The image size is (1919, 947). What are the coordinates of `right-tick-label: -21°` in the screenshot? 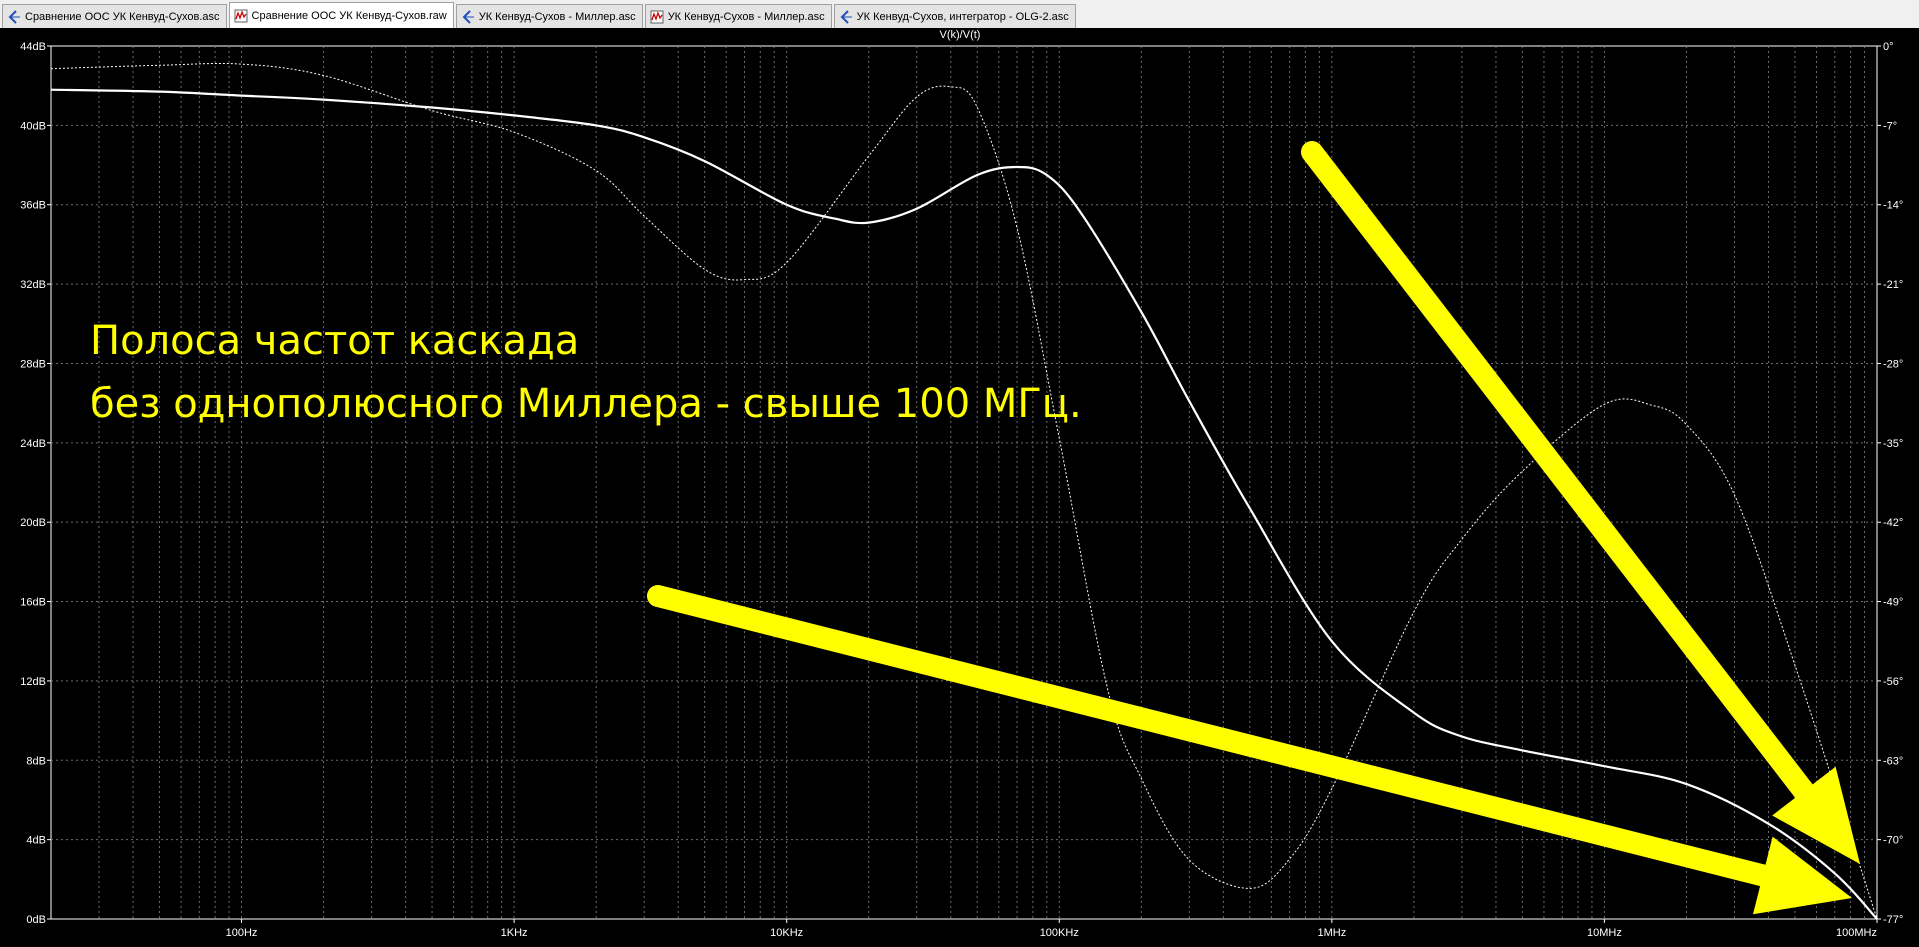 It's located at (1893, 285).